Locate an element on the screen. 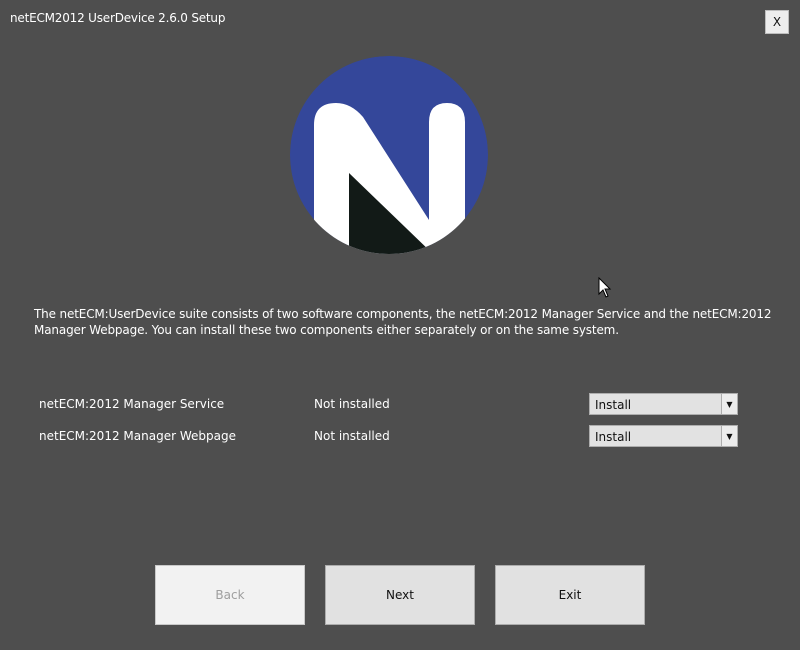 The width and height of the screenshot is (800, 650). window-title: netECM2012 UserDevice 2.6.0 Setup is located at coordinates (118, 18).